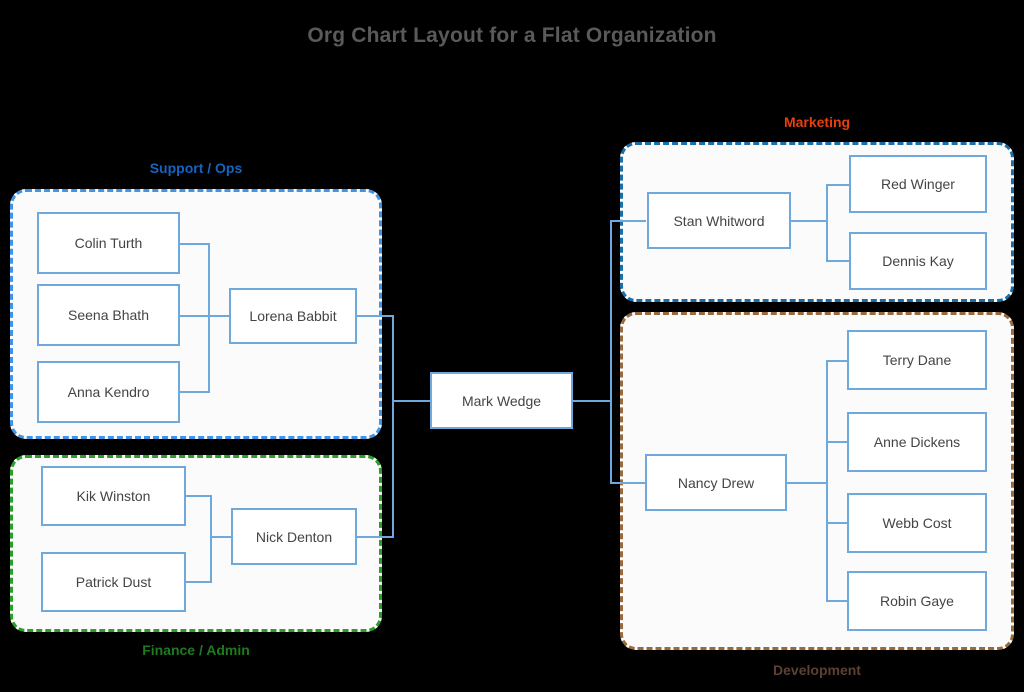 The height and width of the screenshot is (692, 1024). What do you see at coordinates (838, 185) in the screenshot?
I see `connector-trunk-to-red` at bounding box center [838, 185].